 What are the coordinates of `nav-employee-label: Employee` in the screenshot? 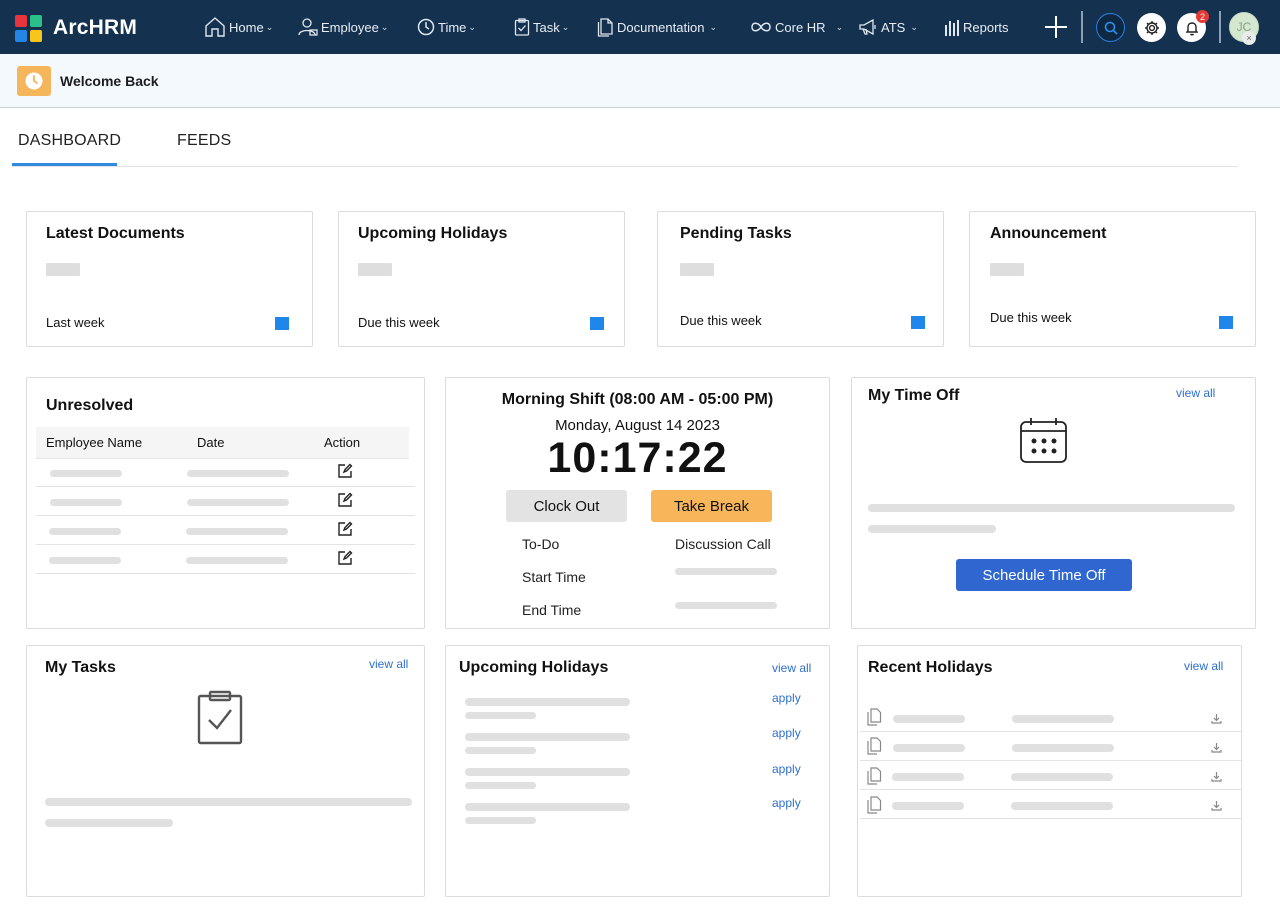 It's located at (350, 27).